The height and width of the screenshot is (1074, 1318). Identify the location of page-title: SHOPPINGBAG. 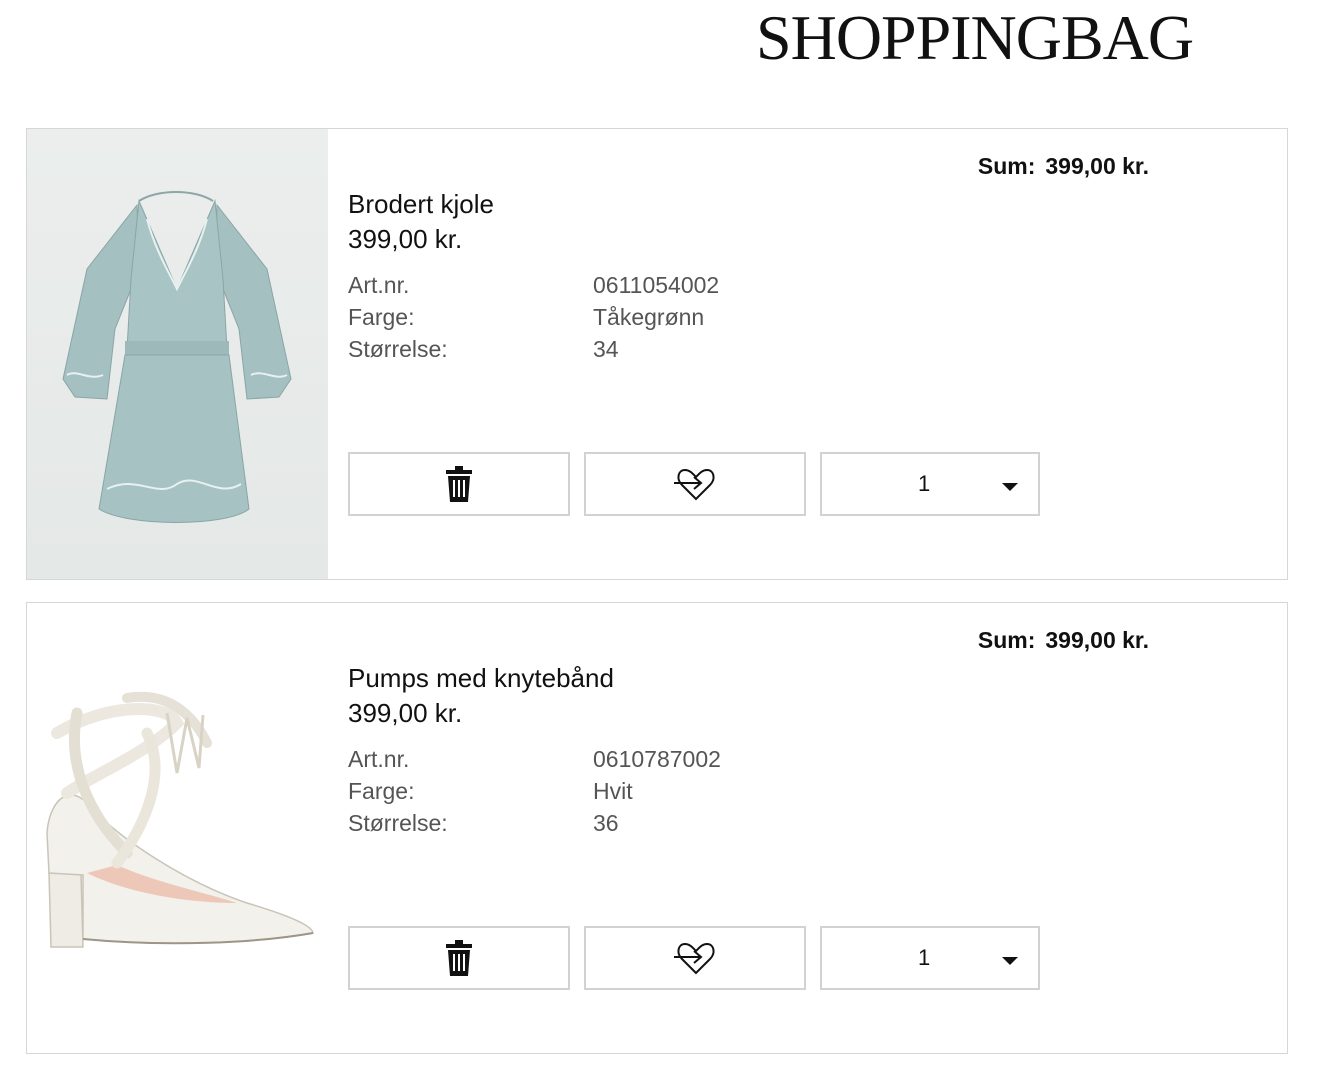
(975, 37).